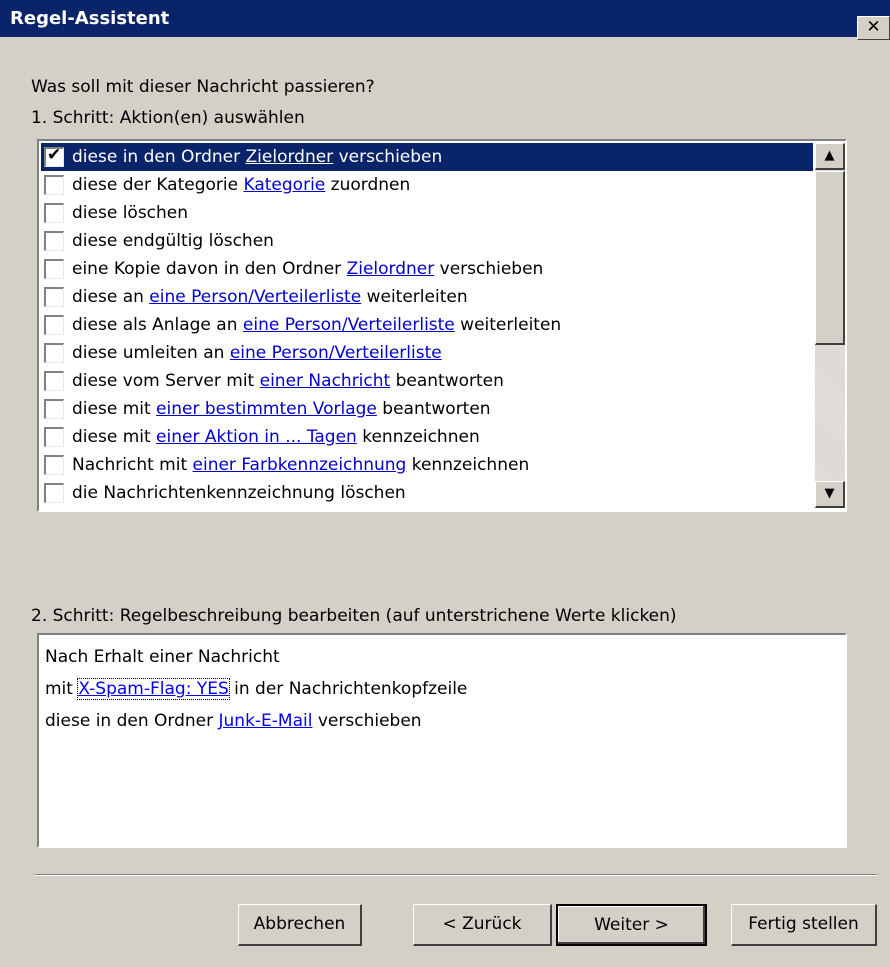 The image size is (890, 967). Describe the element at coordinates (256, 437) in the screenshot. I see `action-param-link: einer Aktion in ... Tagen` at that location.